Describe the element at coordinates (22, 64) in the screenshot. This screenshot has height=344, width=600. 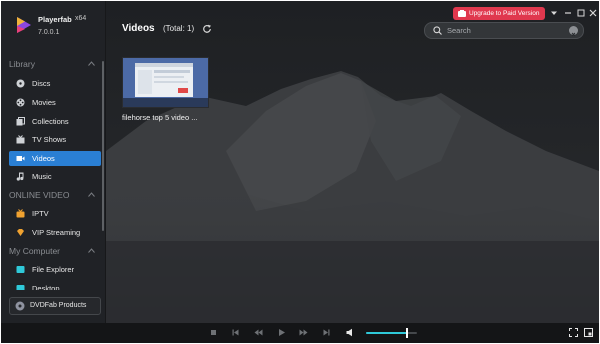
I see `section-library-label: Library` at that location.